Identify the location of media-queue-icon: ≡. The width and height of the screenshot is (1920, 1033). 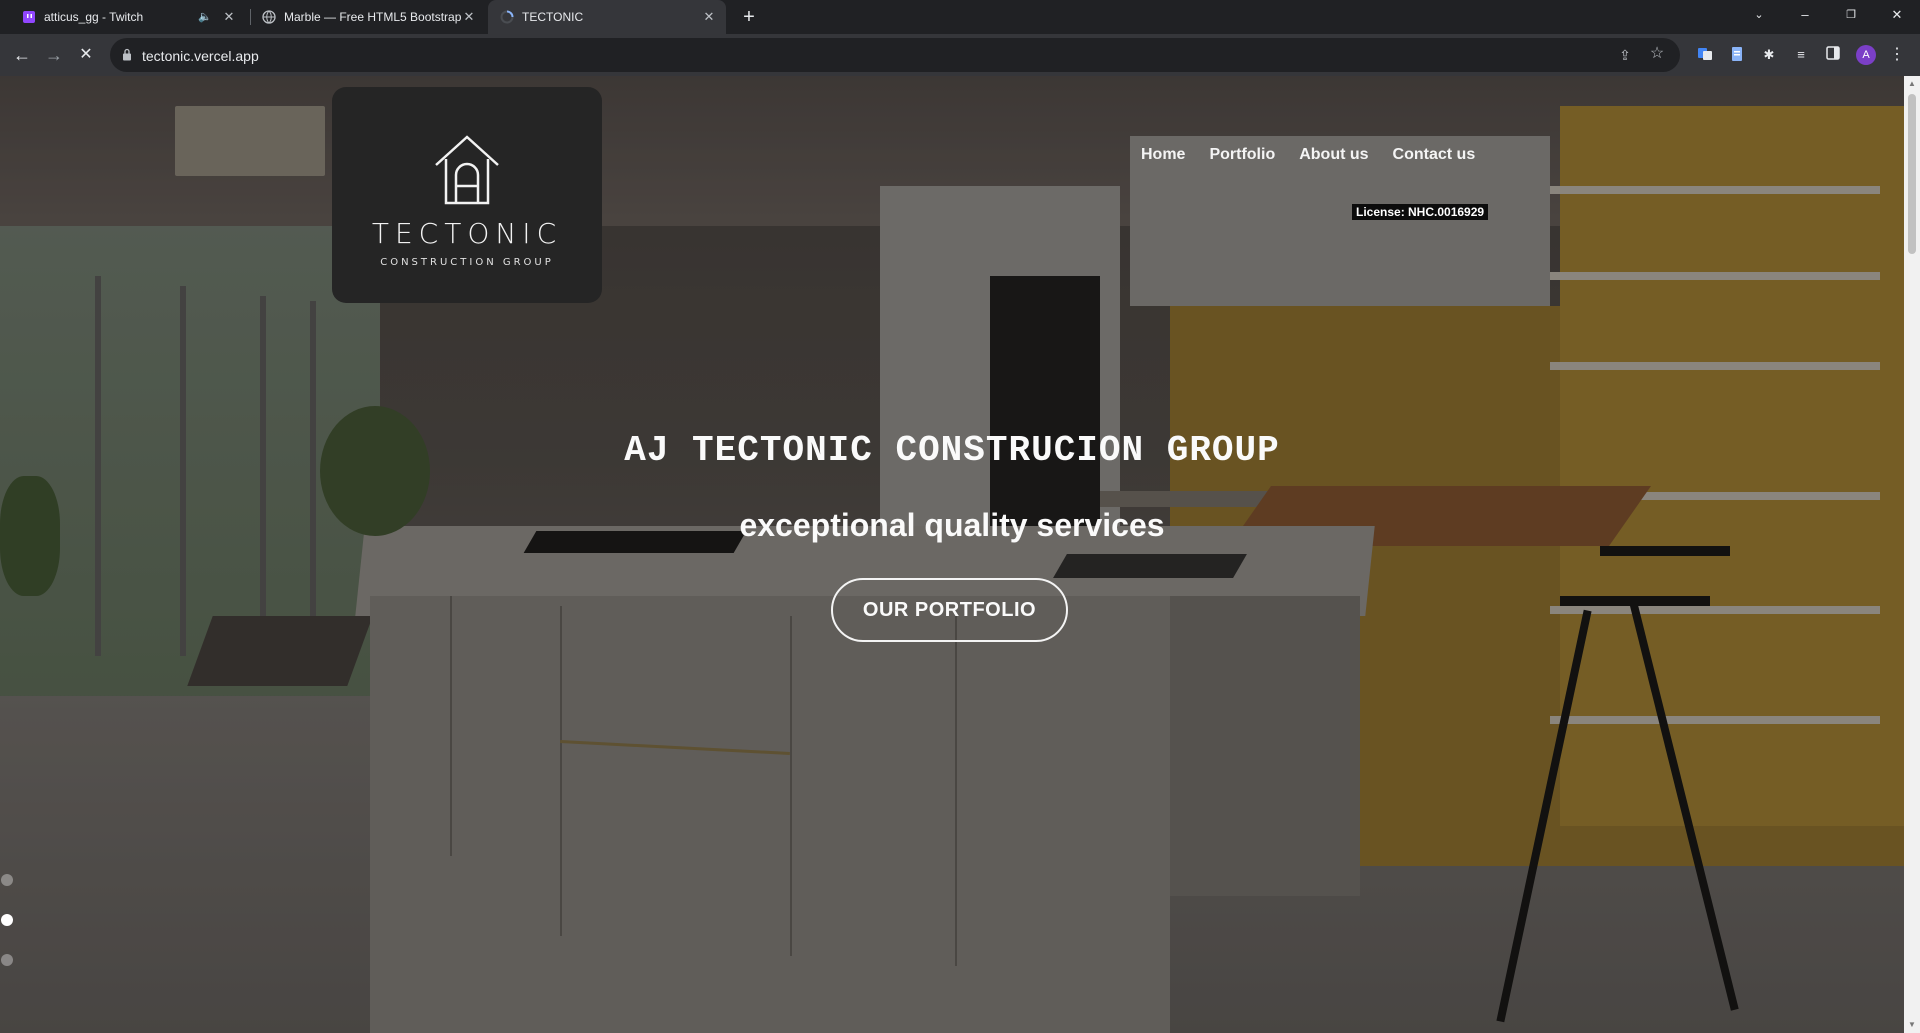
(1801, 55).